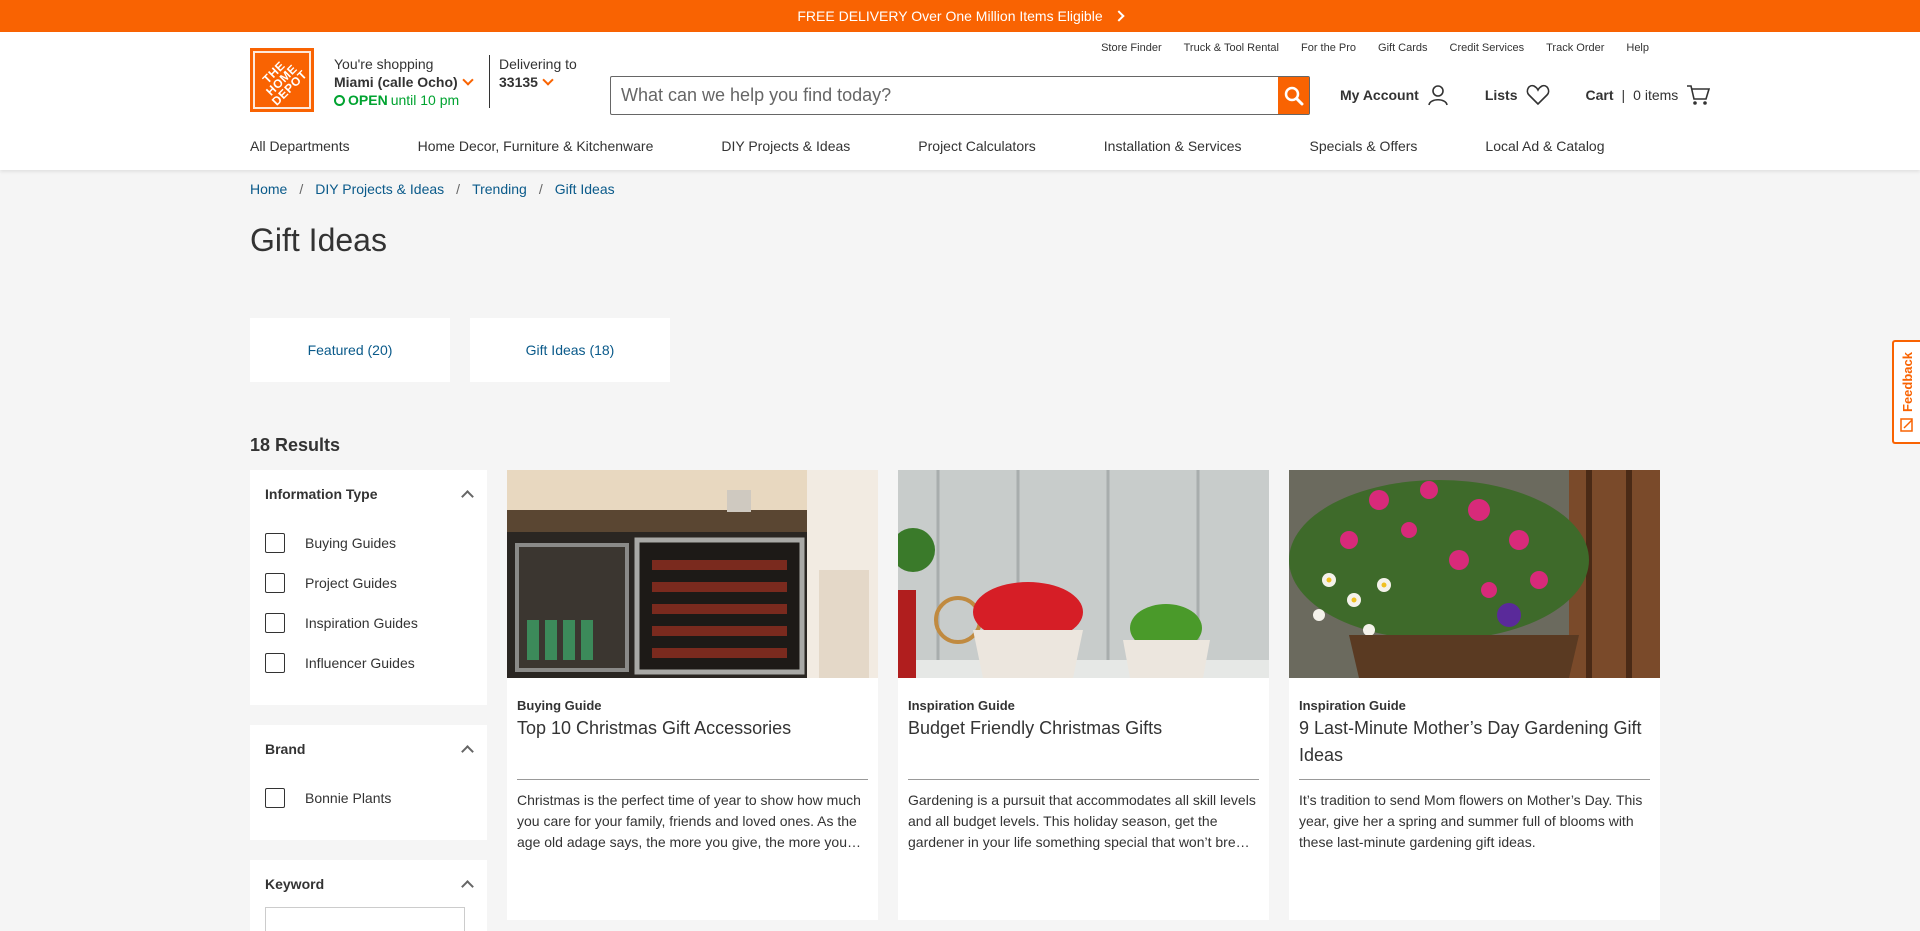 The width and height of the screenshot is (1920, 931). What do you see at coordinates (1083, 742) in the screenshot?
I see `card-title: Budget Friendly Christmas Gifts` at bounding box center [1083, 742].